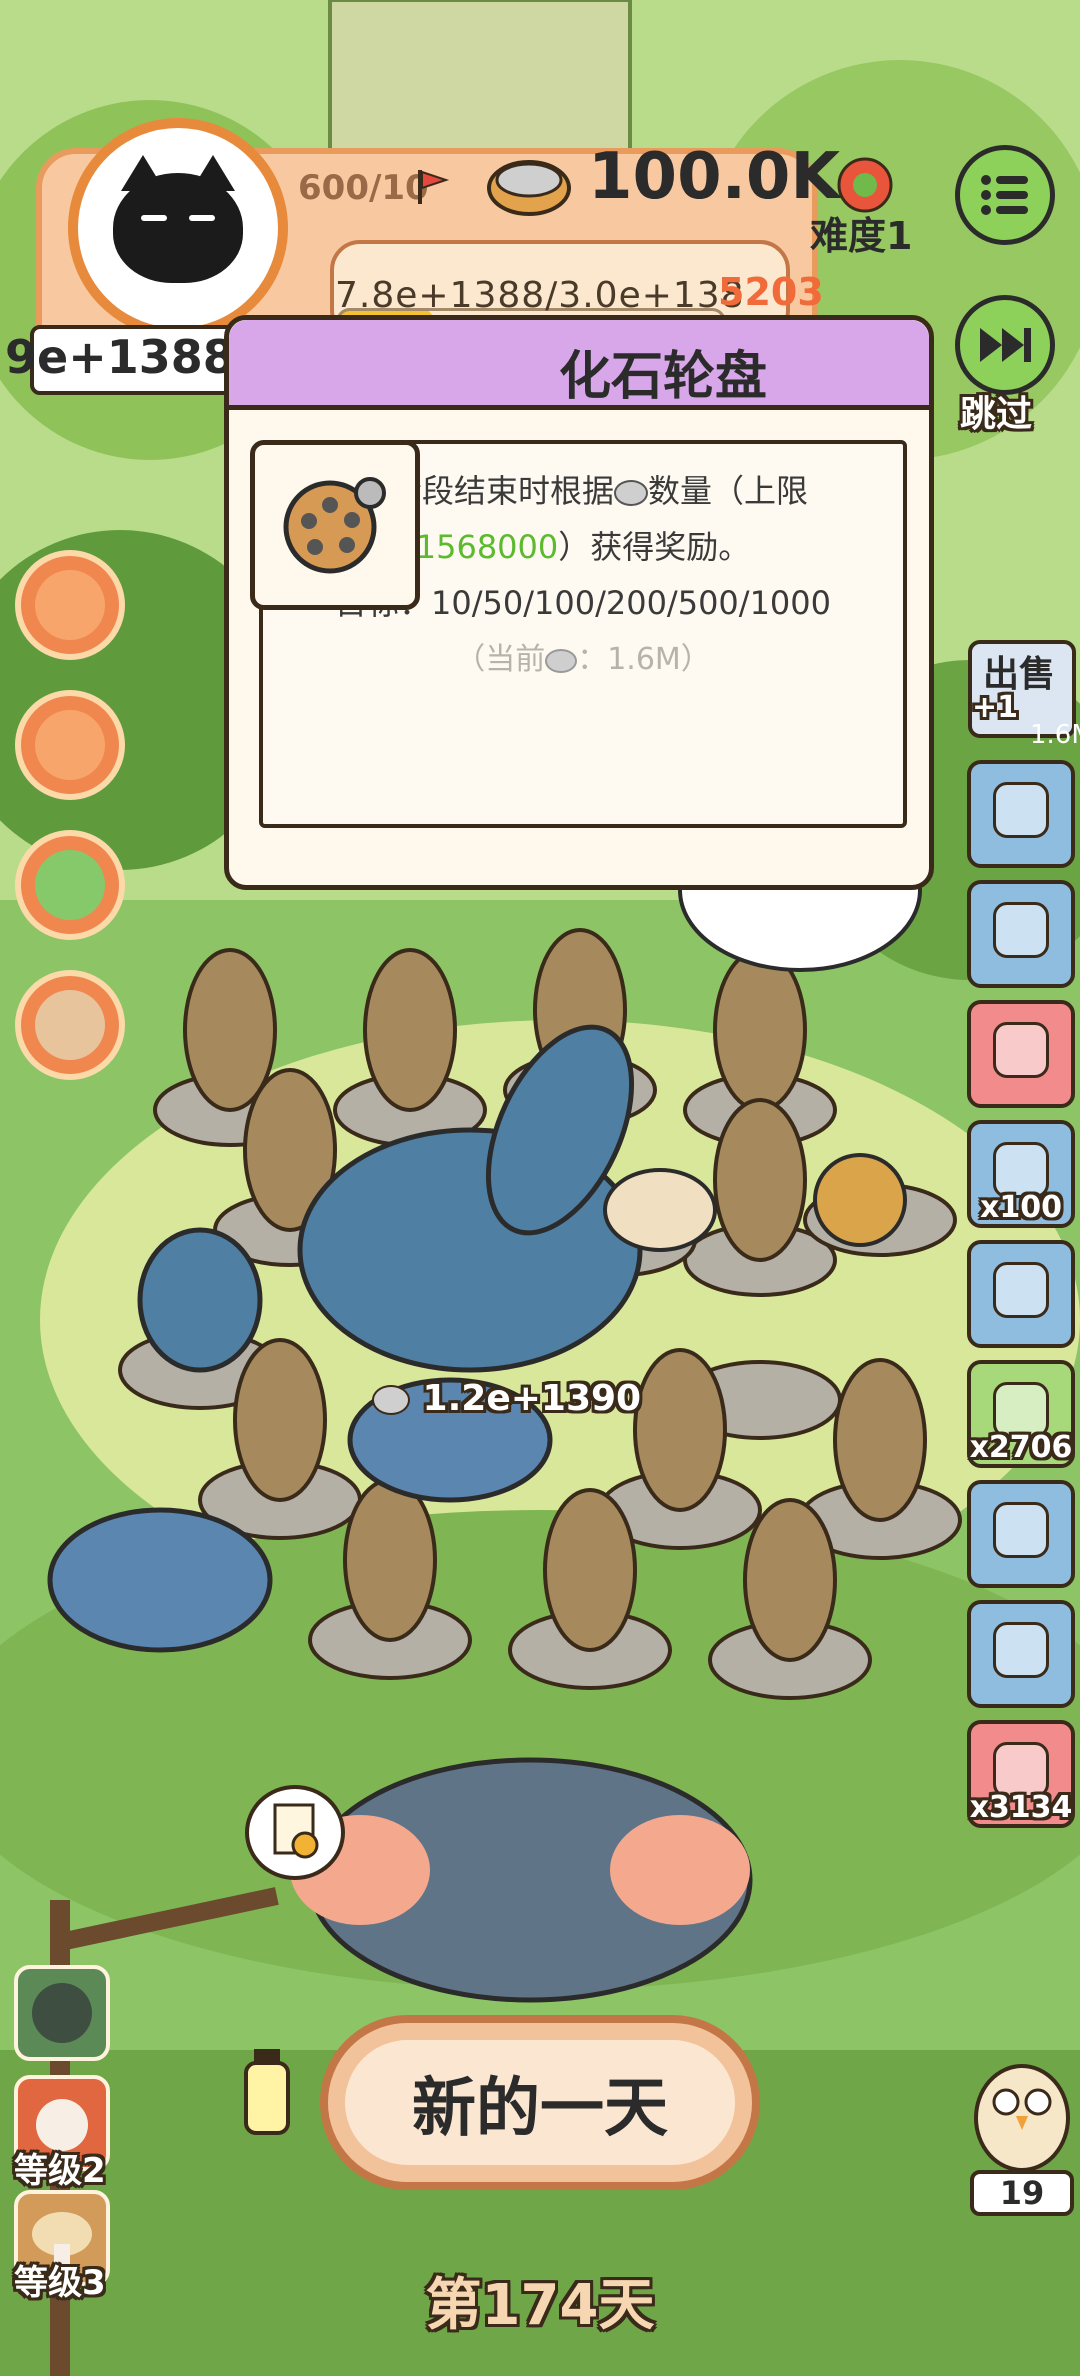  I want to click on green-egg-icon, so click(1021, 1050).